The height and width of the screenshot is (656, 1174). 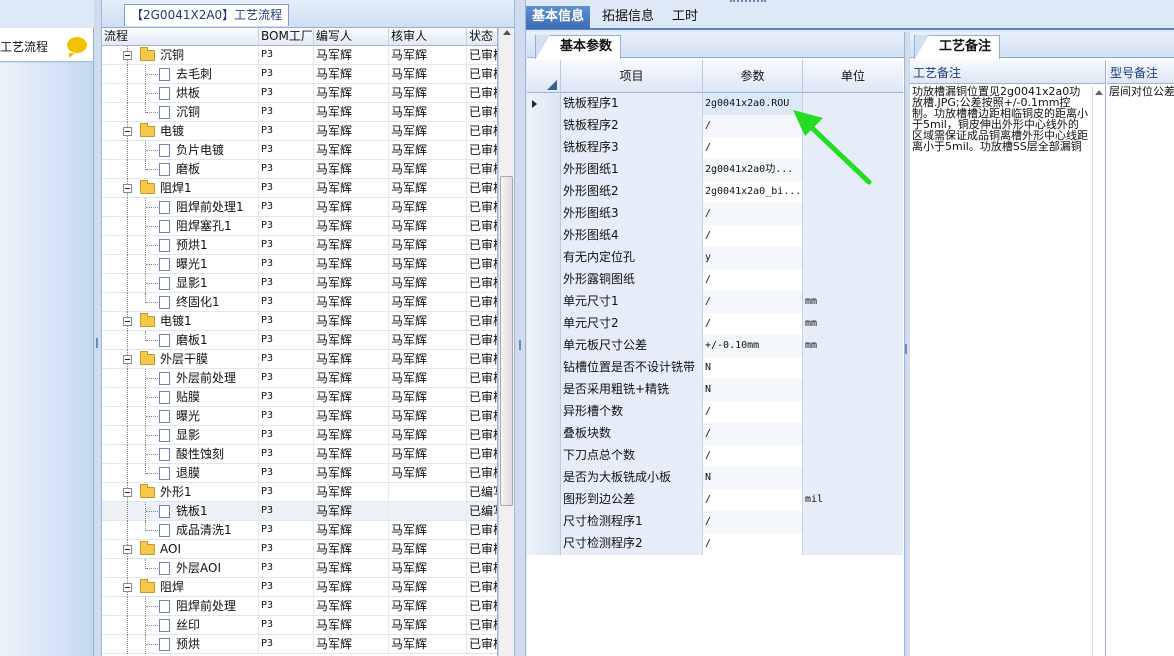 I want to click on param-unit-cell: mm, so click(x=853, y=324).